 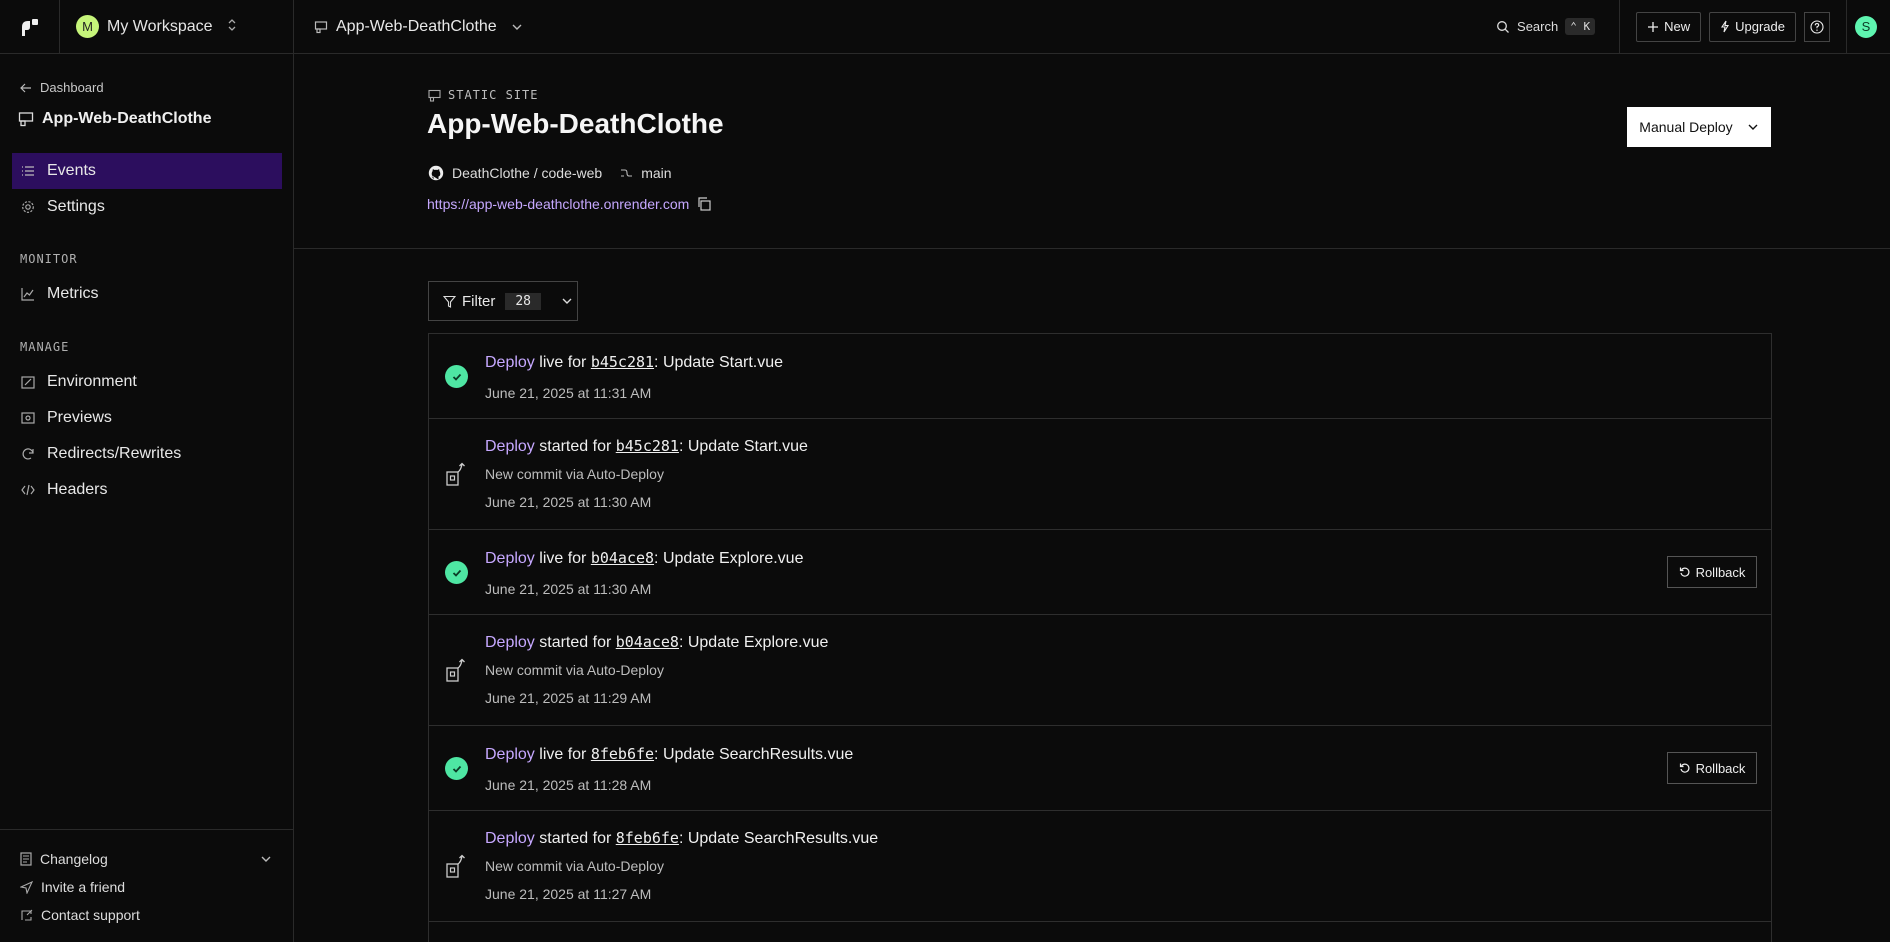 What do you see at coordinates (232, 26) in the screenshot?
I see `chevron-up-down-icon` at bounding box center [232, 26].